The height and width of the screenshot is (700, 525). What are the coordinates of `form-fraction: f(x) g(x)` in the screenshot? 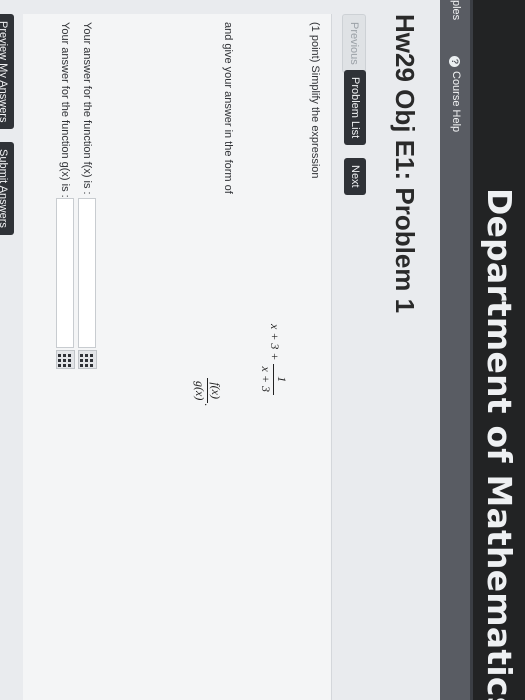 It's located at (207, 391).